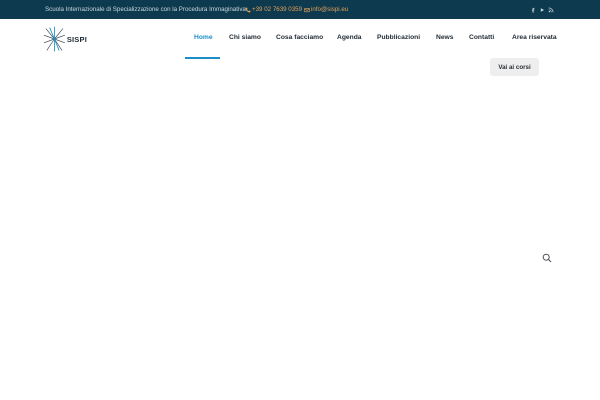 The height and width of the screenshot is (400, 600). What do you see at coordinates (248, 9) in the screenshot?
I see `phone-icon` at bounding box center [248, 9].